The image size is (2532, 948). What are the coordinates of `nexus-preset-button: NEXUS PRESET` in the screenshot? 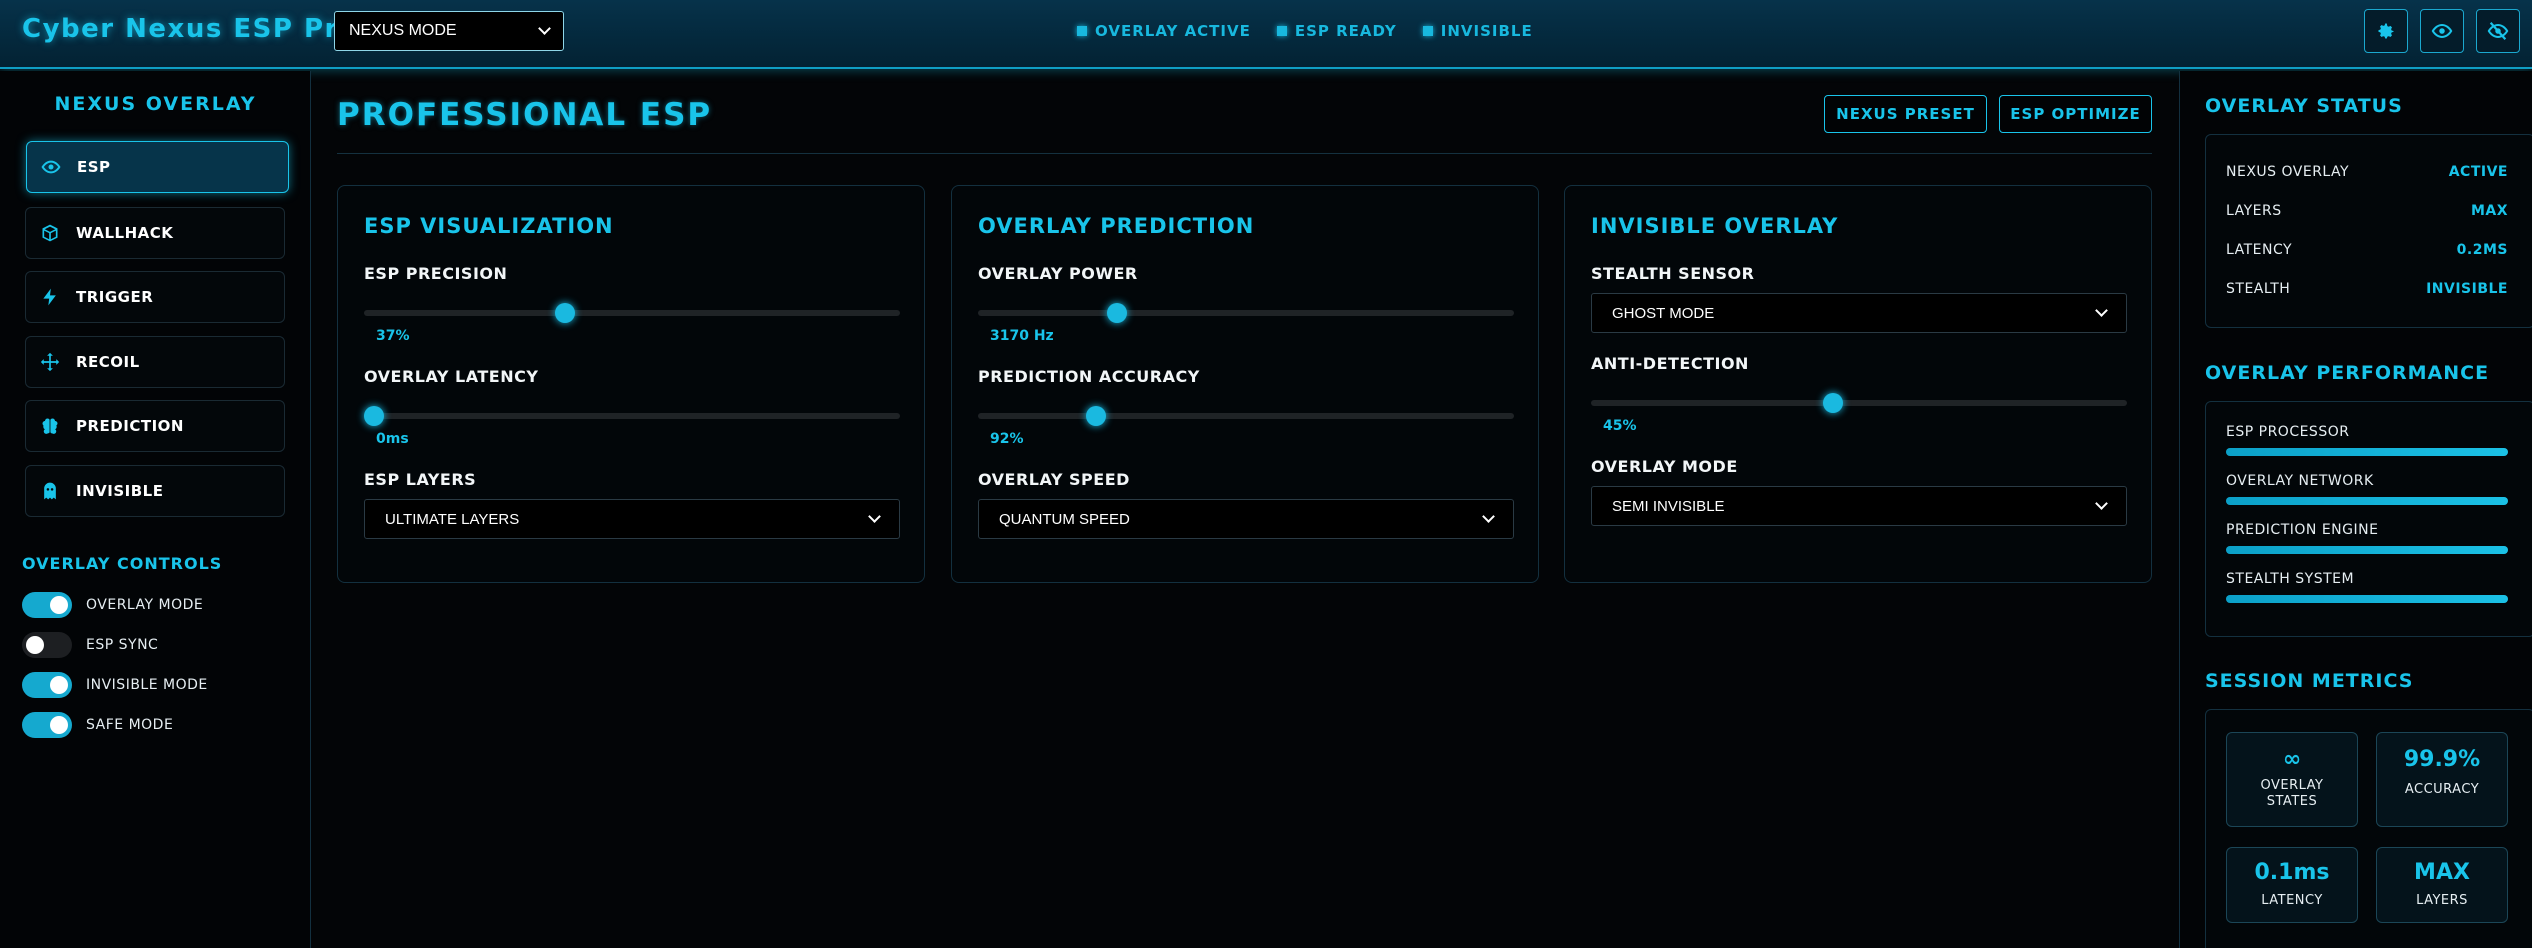 It's located at (1905, 114).